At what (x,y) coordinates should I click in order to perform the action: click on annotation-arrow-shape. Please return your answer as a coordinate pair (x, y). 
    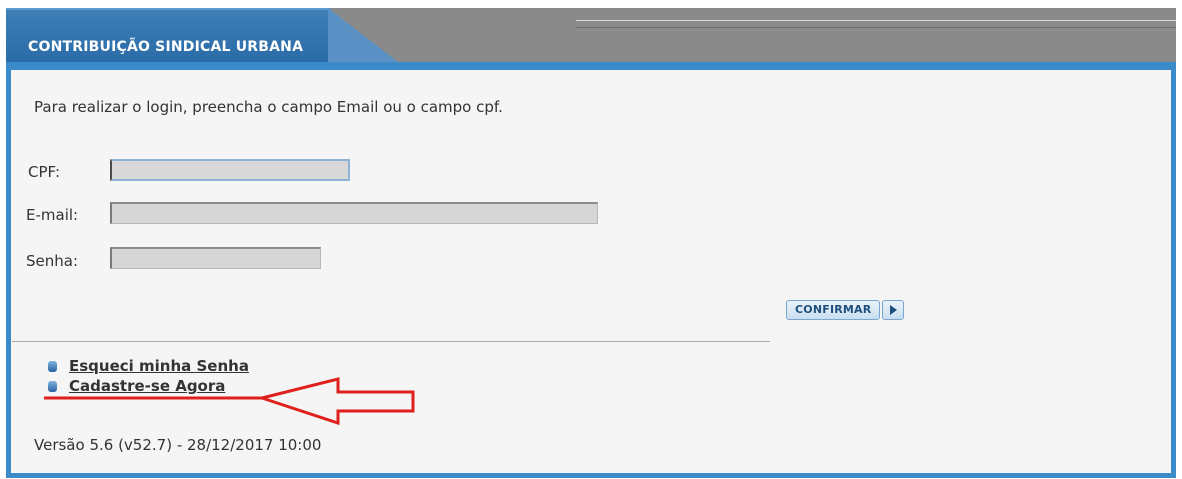
    Looking at the image, I should click on (335, 401).